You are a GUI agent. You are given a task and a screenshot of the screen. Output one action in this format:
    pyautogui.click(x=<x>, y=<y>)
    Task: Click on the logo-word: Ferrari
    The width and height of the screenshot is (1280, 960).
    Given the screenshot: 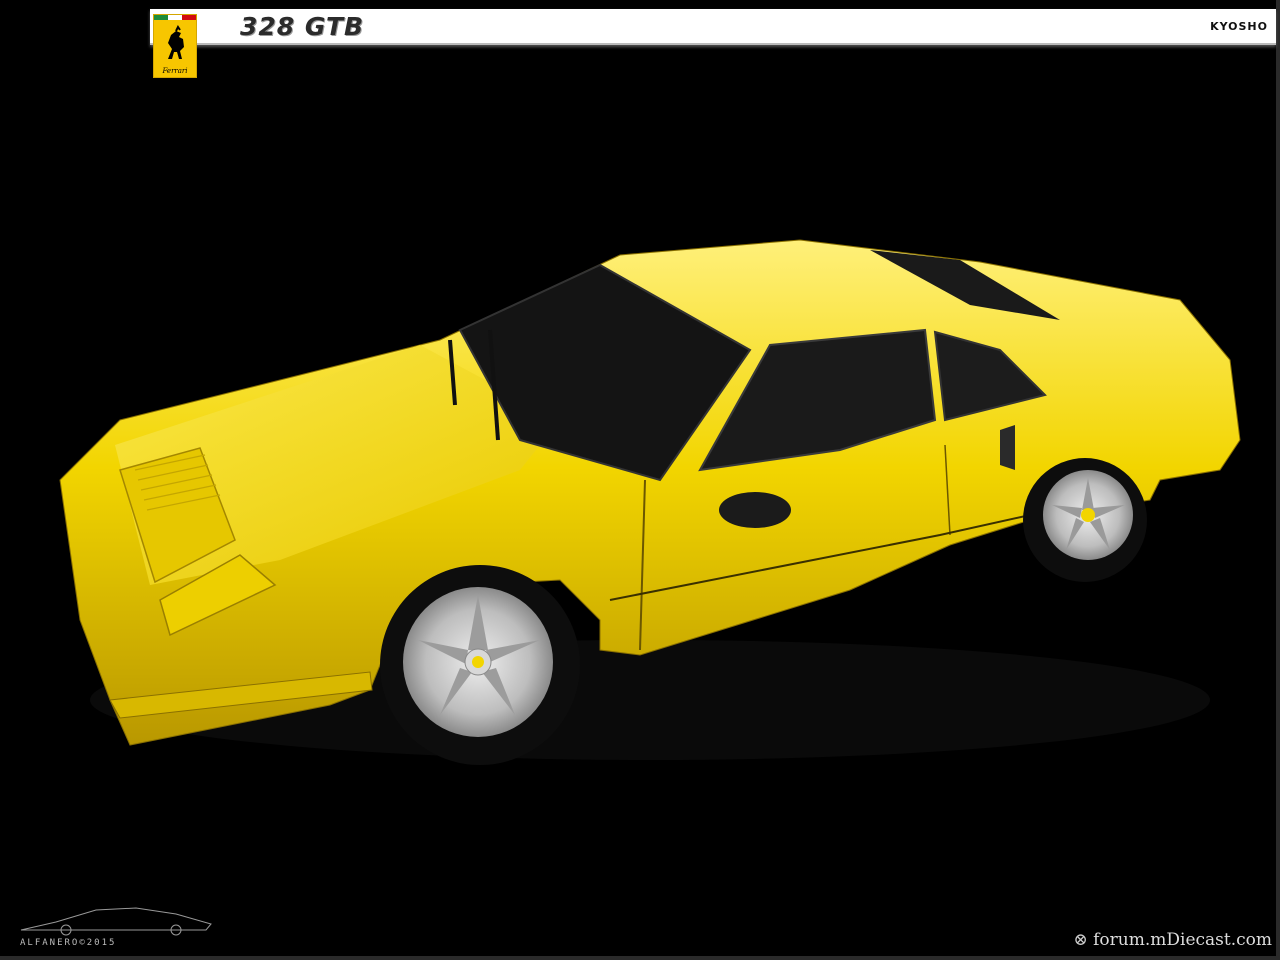 What is the action you would take?
    pyautogui.click(x=175, y=71)
    